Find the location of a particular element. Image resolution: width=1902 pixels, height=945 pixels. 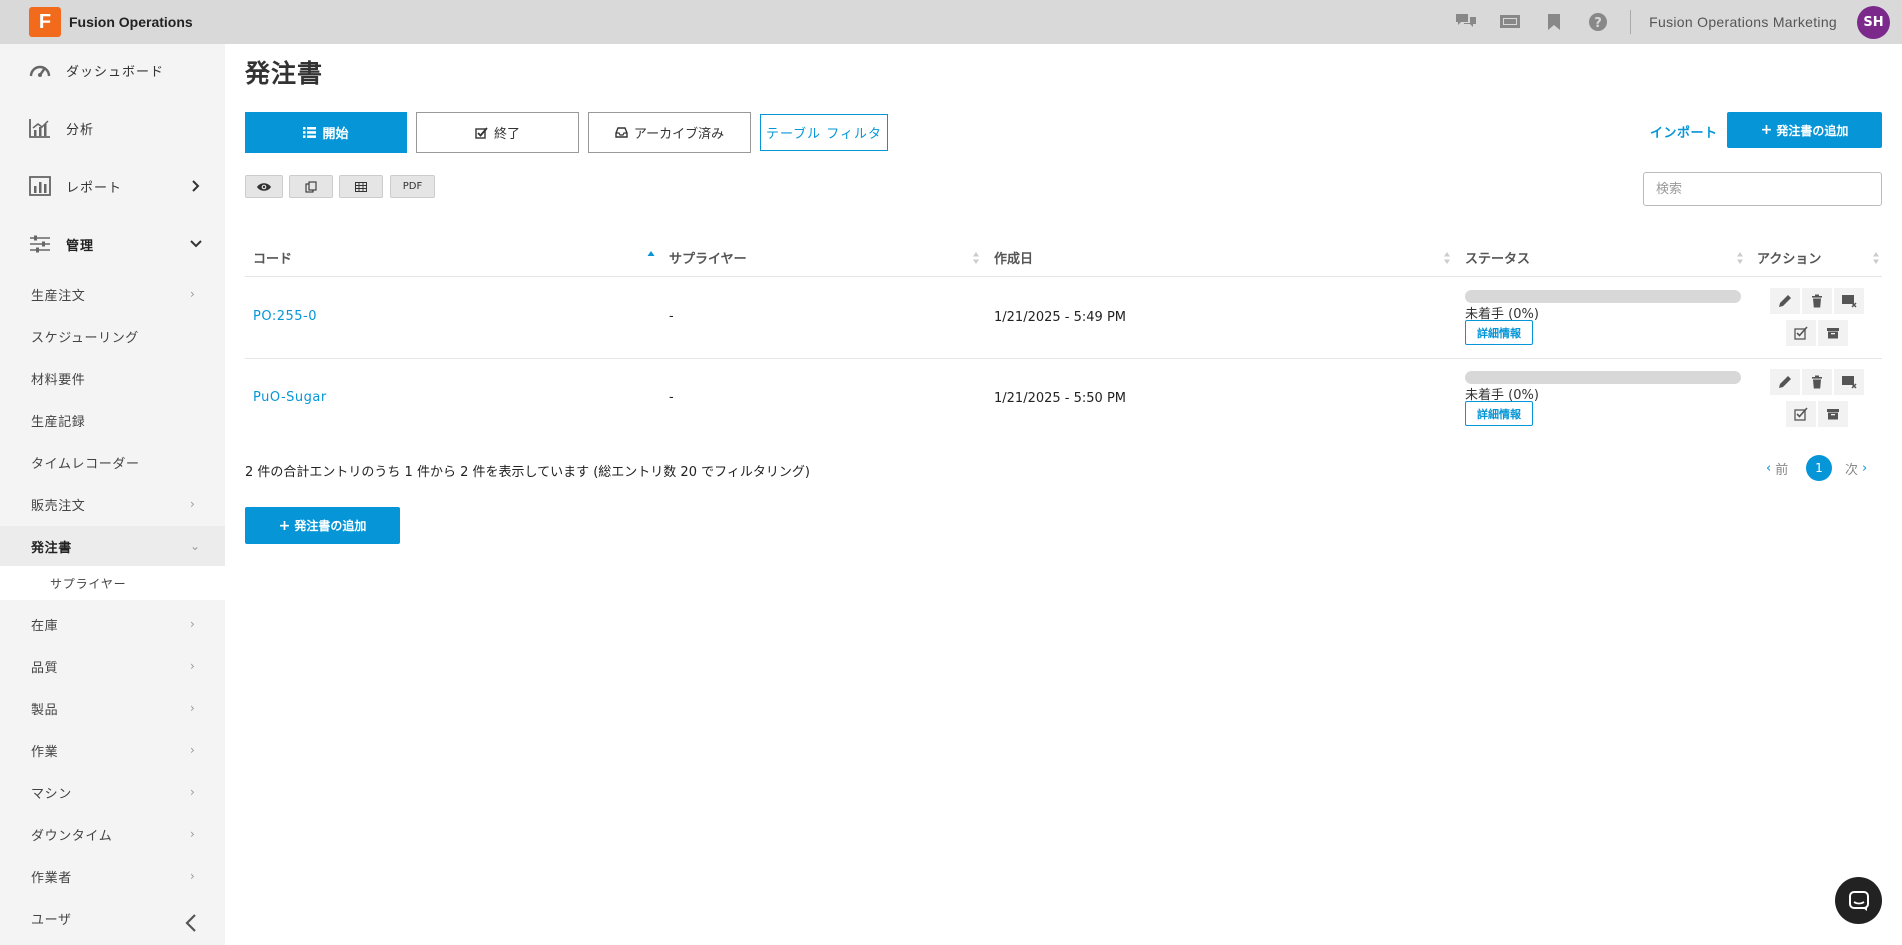

sidebar-item-machines: マシン › is located at coordinates (112, 792).